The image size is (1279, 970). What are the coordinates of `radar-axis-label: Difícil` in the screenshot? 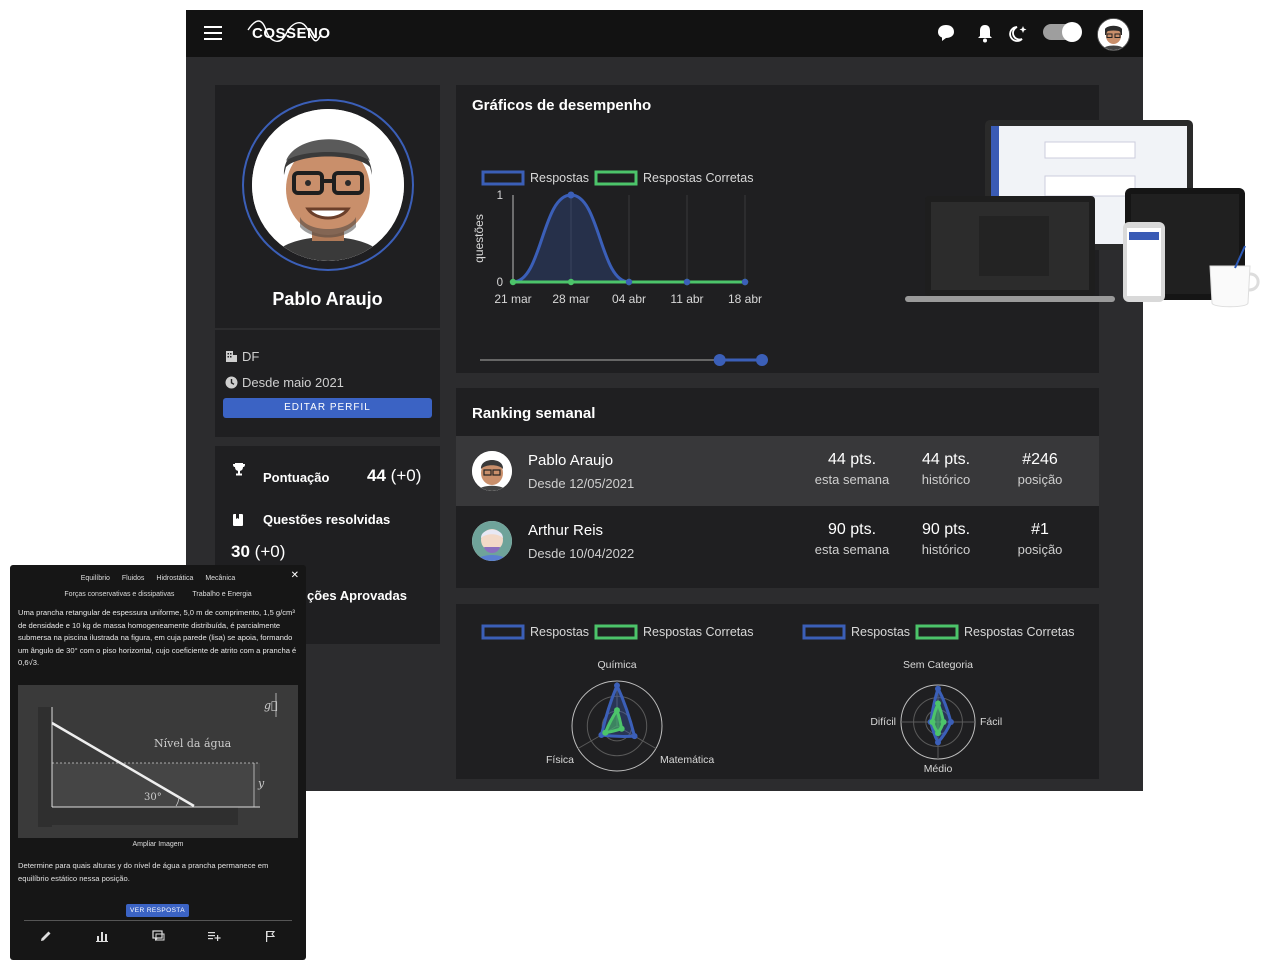 It's located at (883, 722).